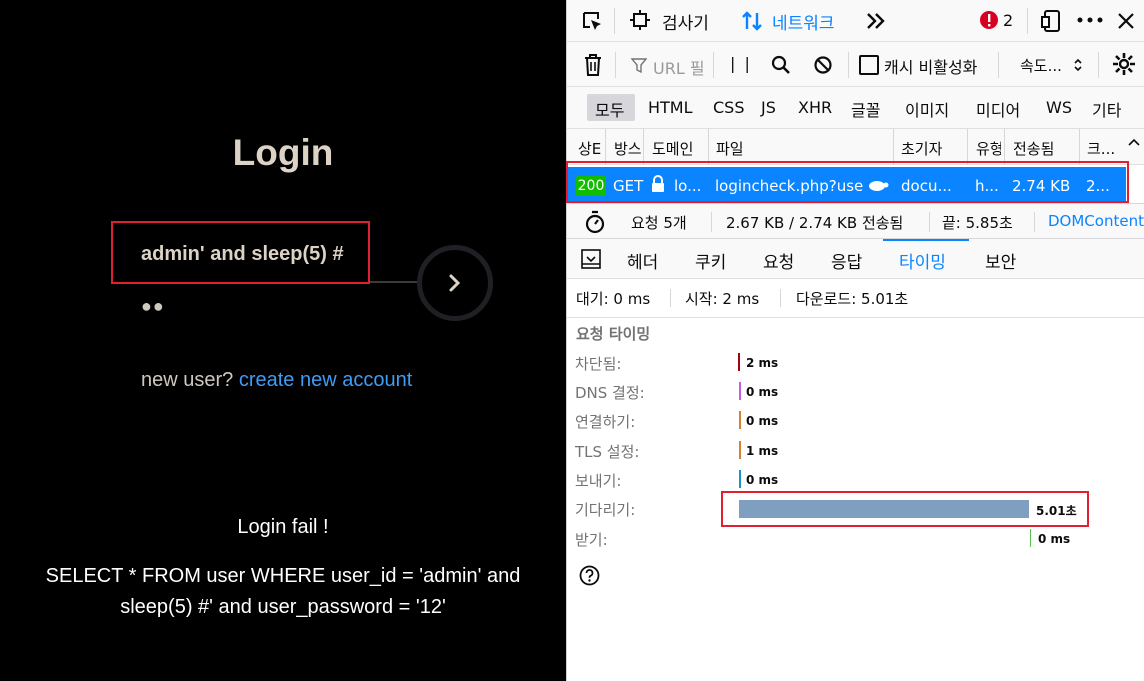 The width and height of the screenshot is (1144, 681). What do you see at coordinates (589, 148) in the screenshot?
I see `col-status: 상E` at bounding box center [589, 148].